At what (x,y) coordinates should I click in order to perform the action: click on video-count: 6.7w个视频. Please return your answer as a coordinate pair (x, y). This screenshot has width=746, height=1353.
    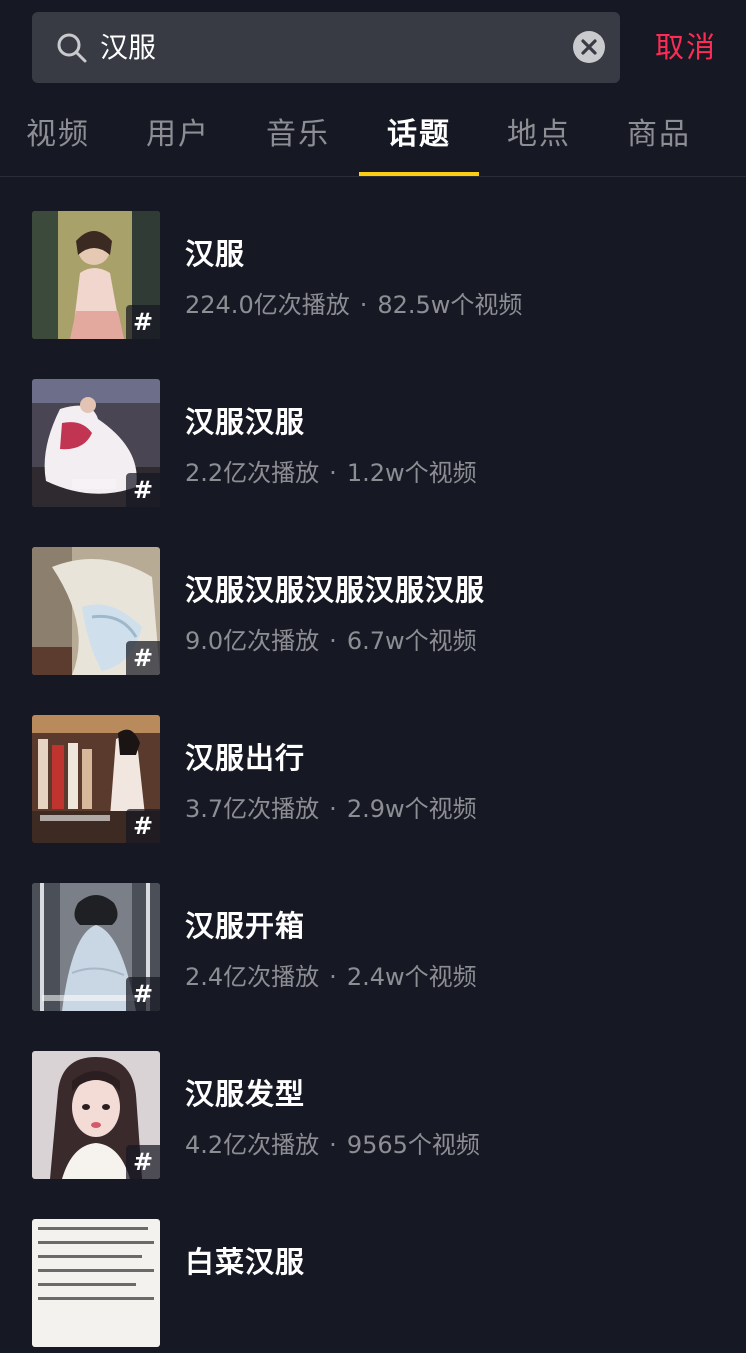
    Looking at the image, I should click on (411, 641).